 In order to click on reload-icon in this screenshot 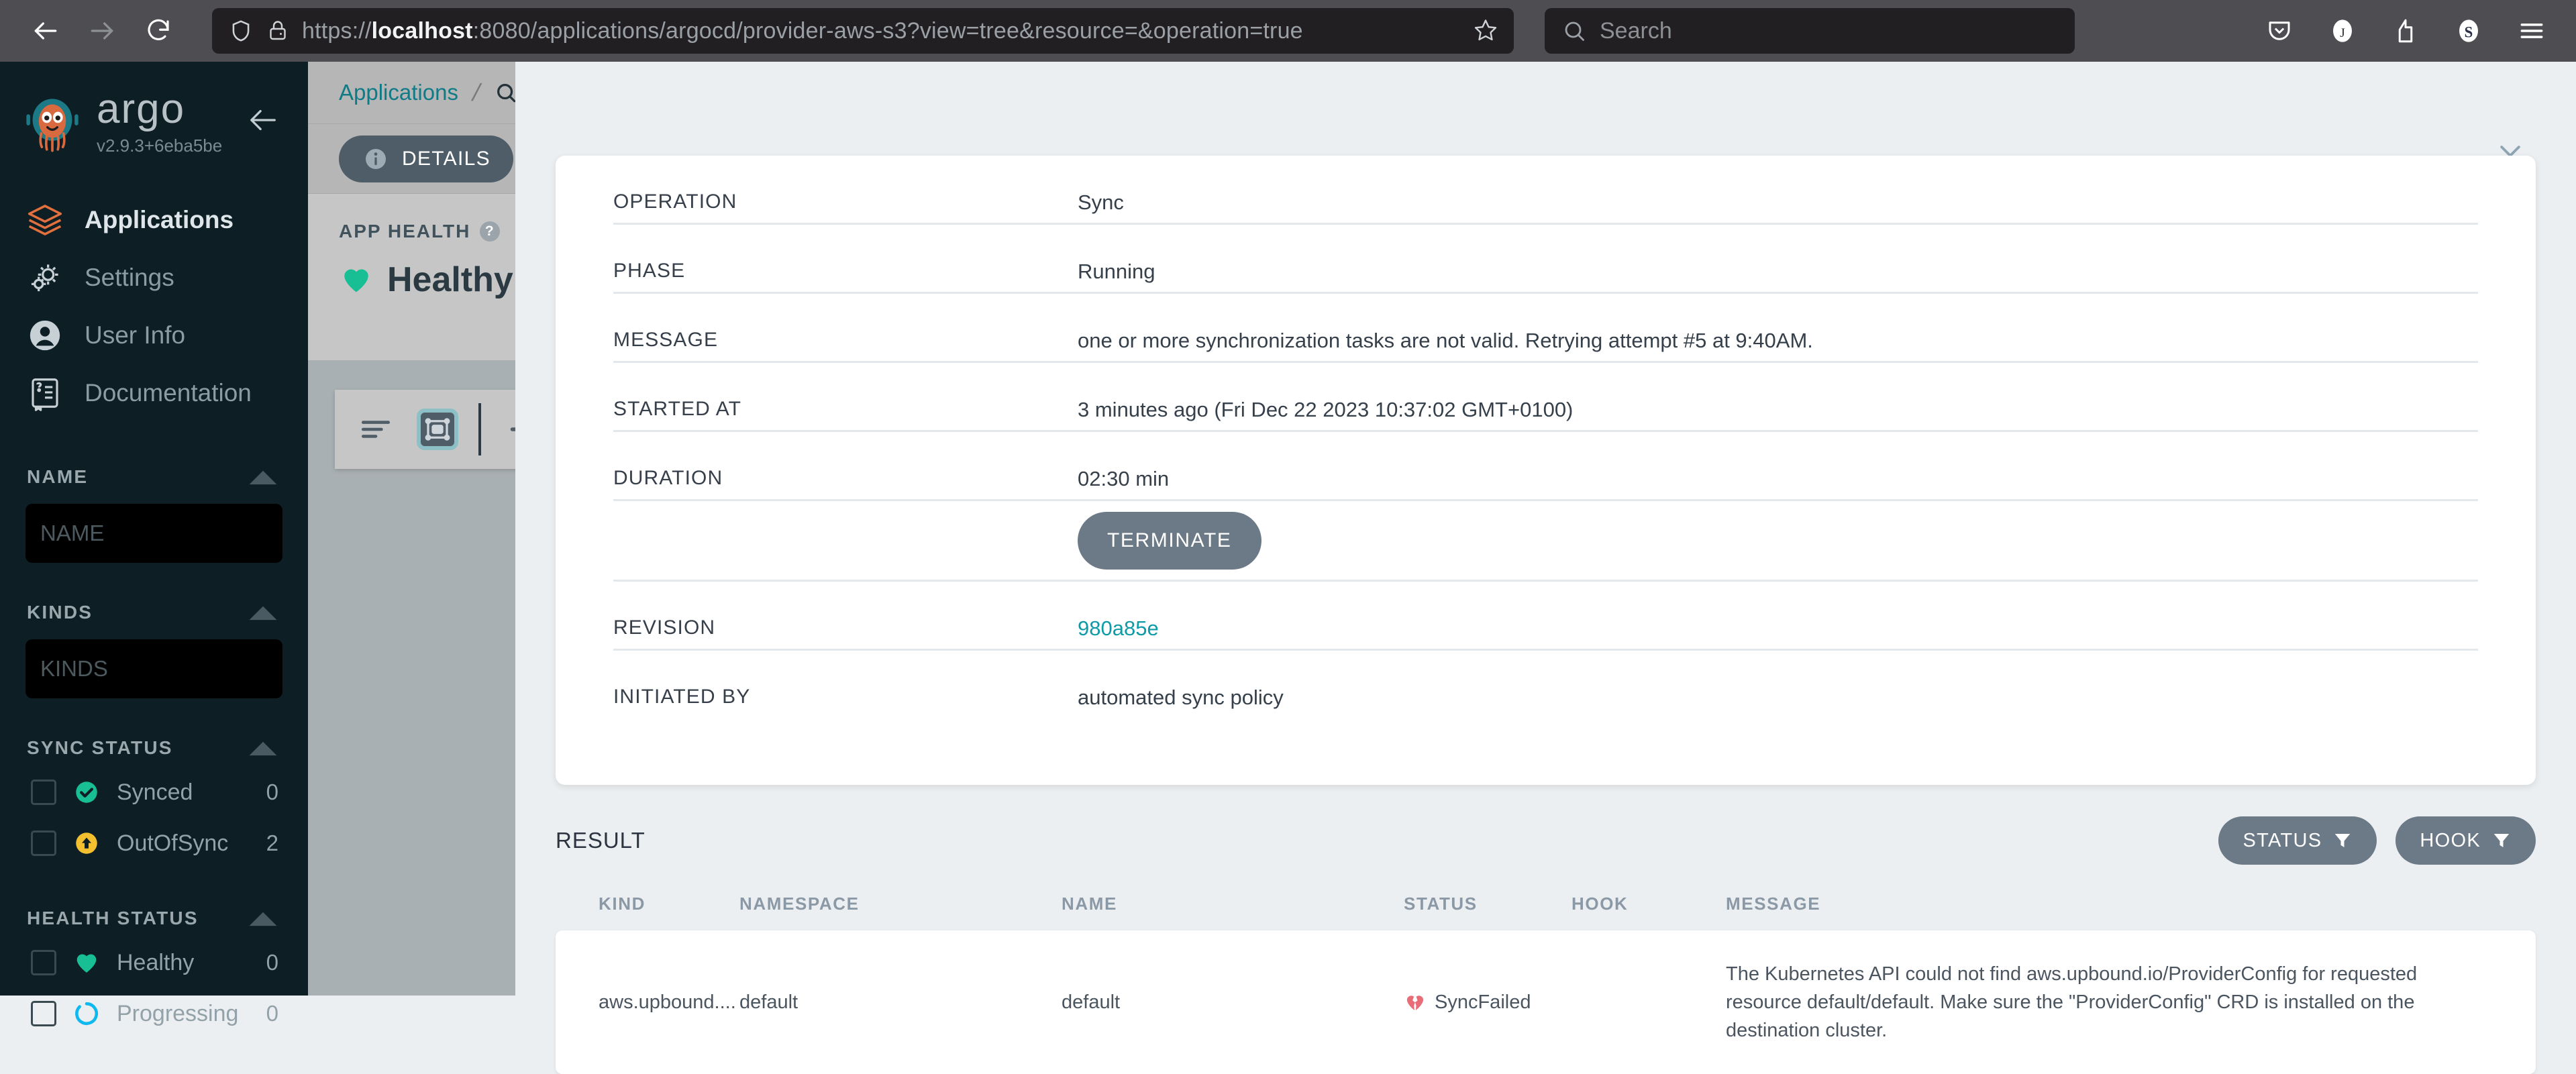, I will do `click(158, 29)`.